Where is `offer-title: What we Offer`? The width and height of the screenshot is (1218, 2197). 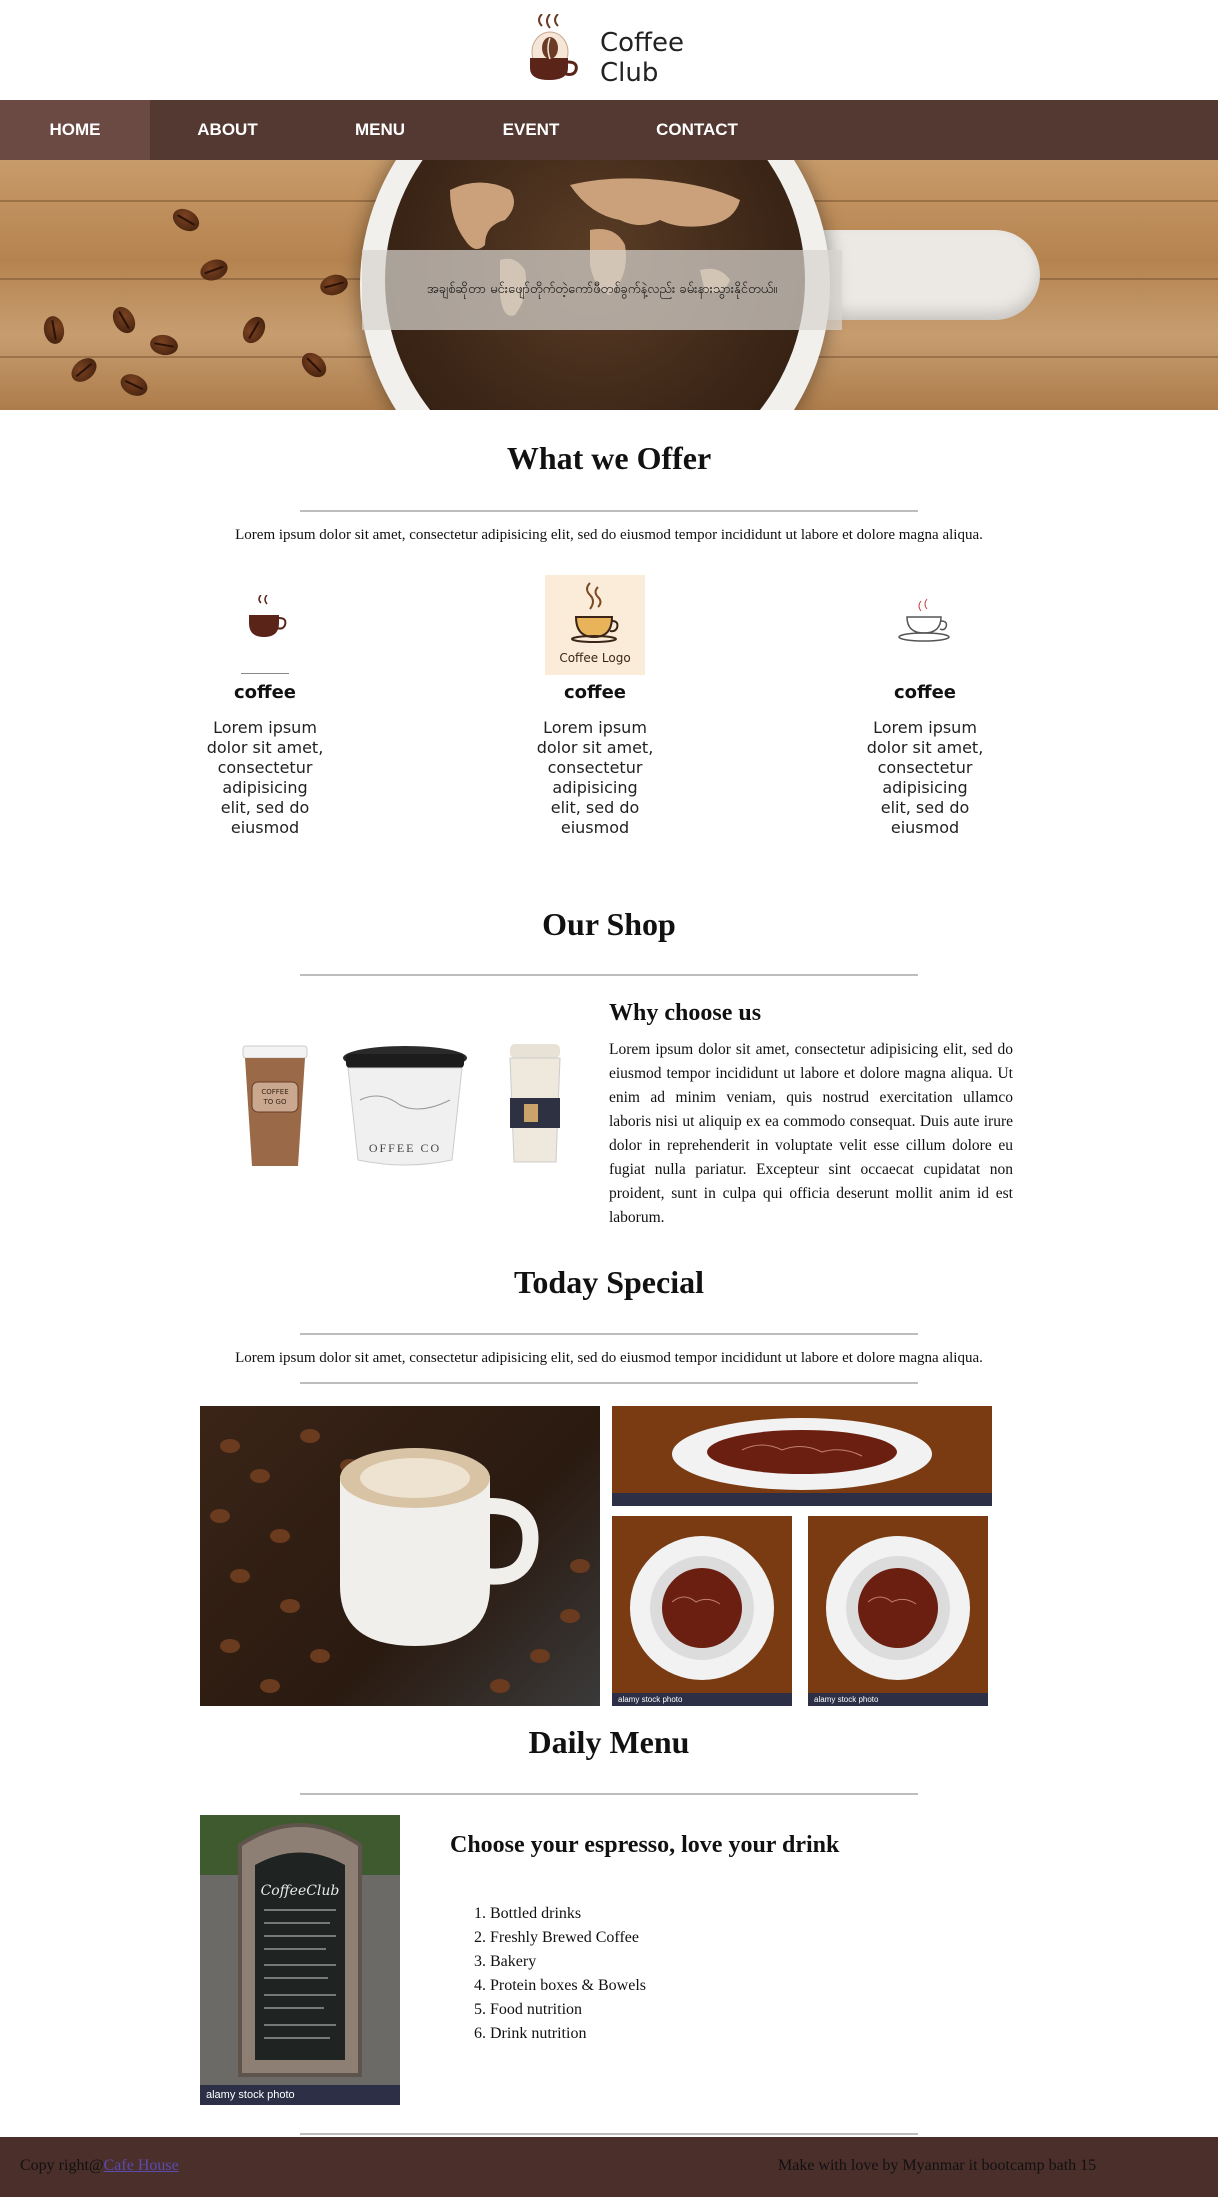
offer-title: What we Offer is located at coordinates (609, 458).